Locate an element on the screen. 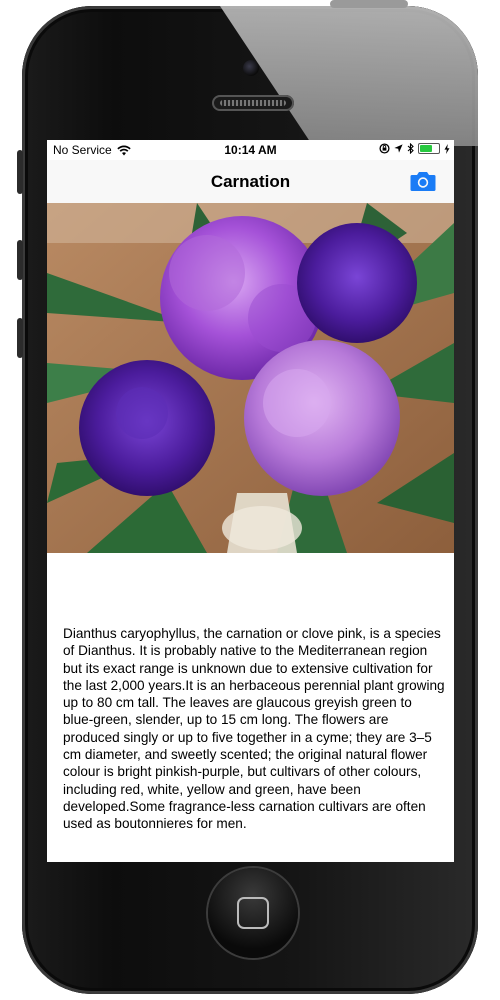  orientation-lock-icon is located at coordinates (384, 148).